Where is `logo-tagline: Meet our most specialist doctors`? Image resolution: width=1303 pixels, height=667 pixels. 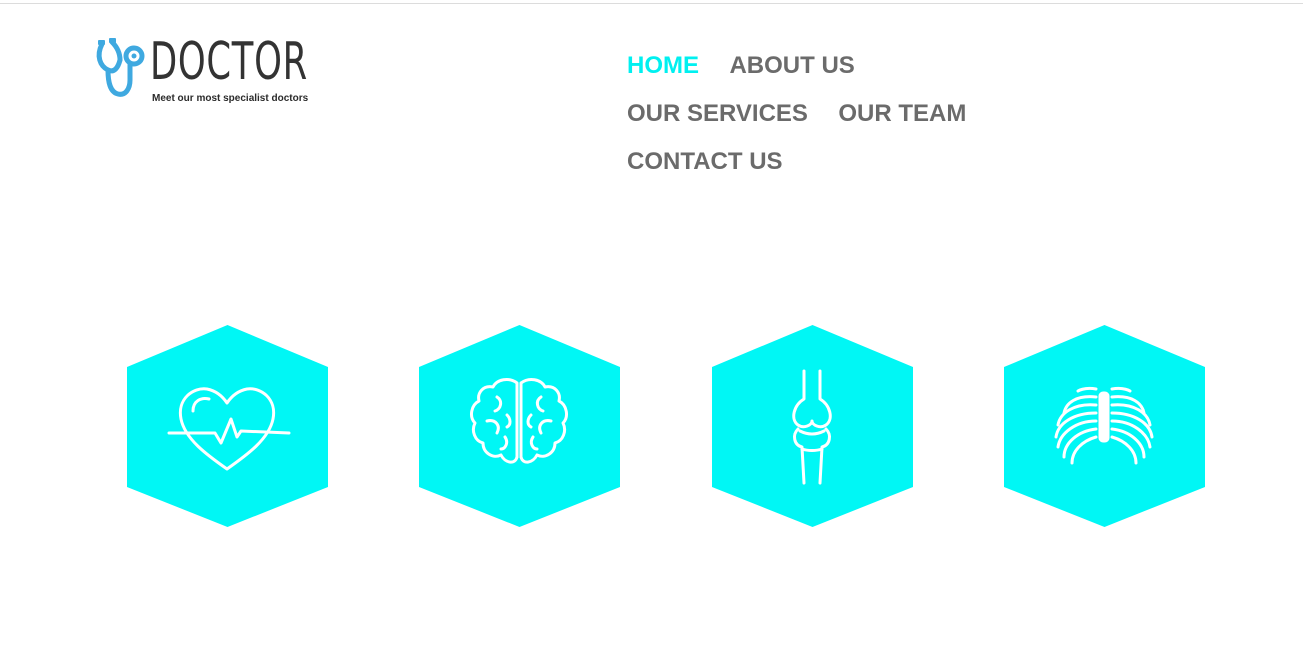 logo-tagline: Meet our most specialist doctors is located at coordinates (230, 98).